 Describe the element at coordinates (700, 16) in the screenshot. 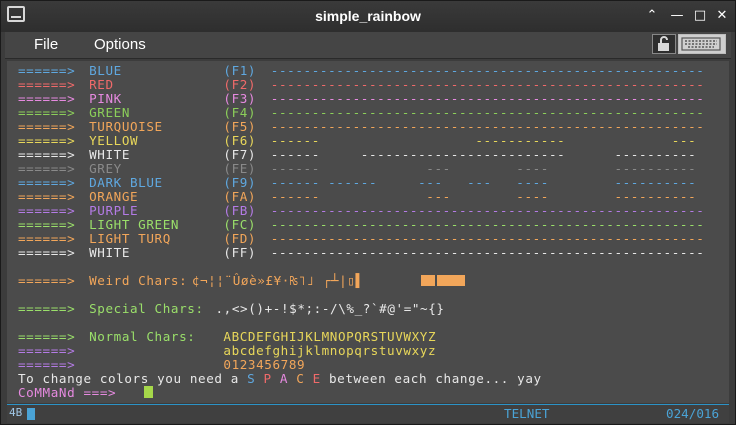

I see `maximize-button: □` at that location.